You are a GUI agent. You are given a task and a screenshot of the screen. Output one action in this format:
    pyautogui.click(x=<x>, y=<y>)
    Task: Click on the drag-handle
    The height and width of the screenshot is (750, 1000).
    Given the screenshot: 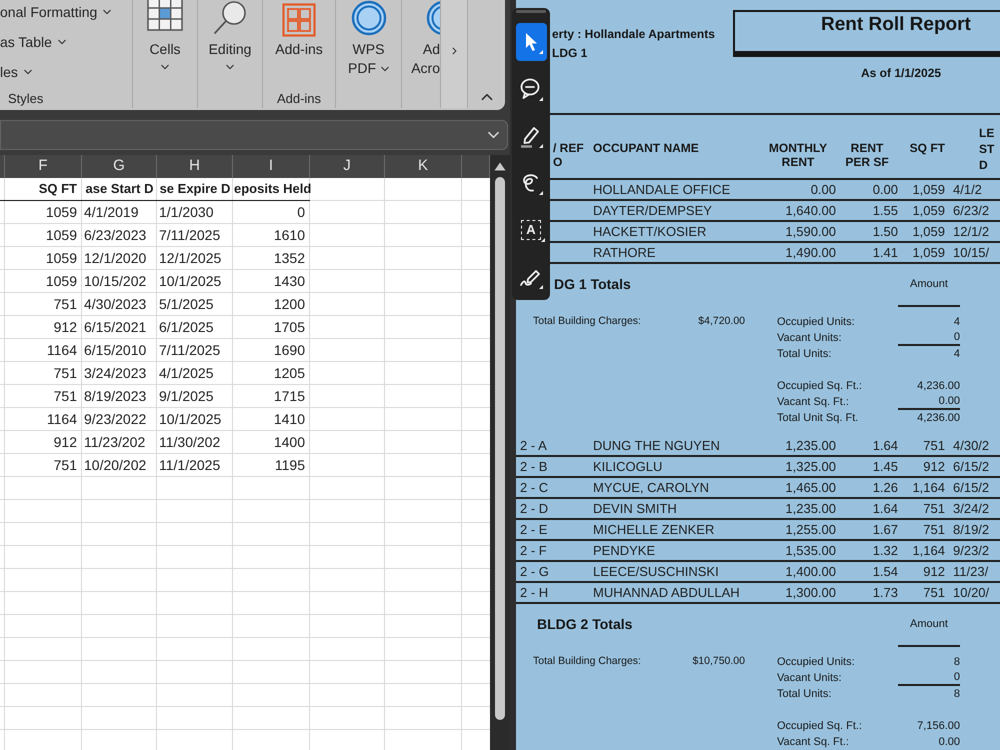 What is the action you would take?
    pyautogui.click(x=531, y=11)
    